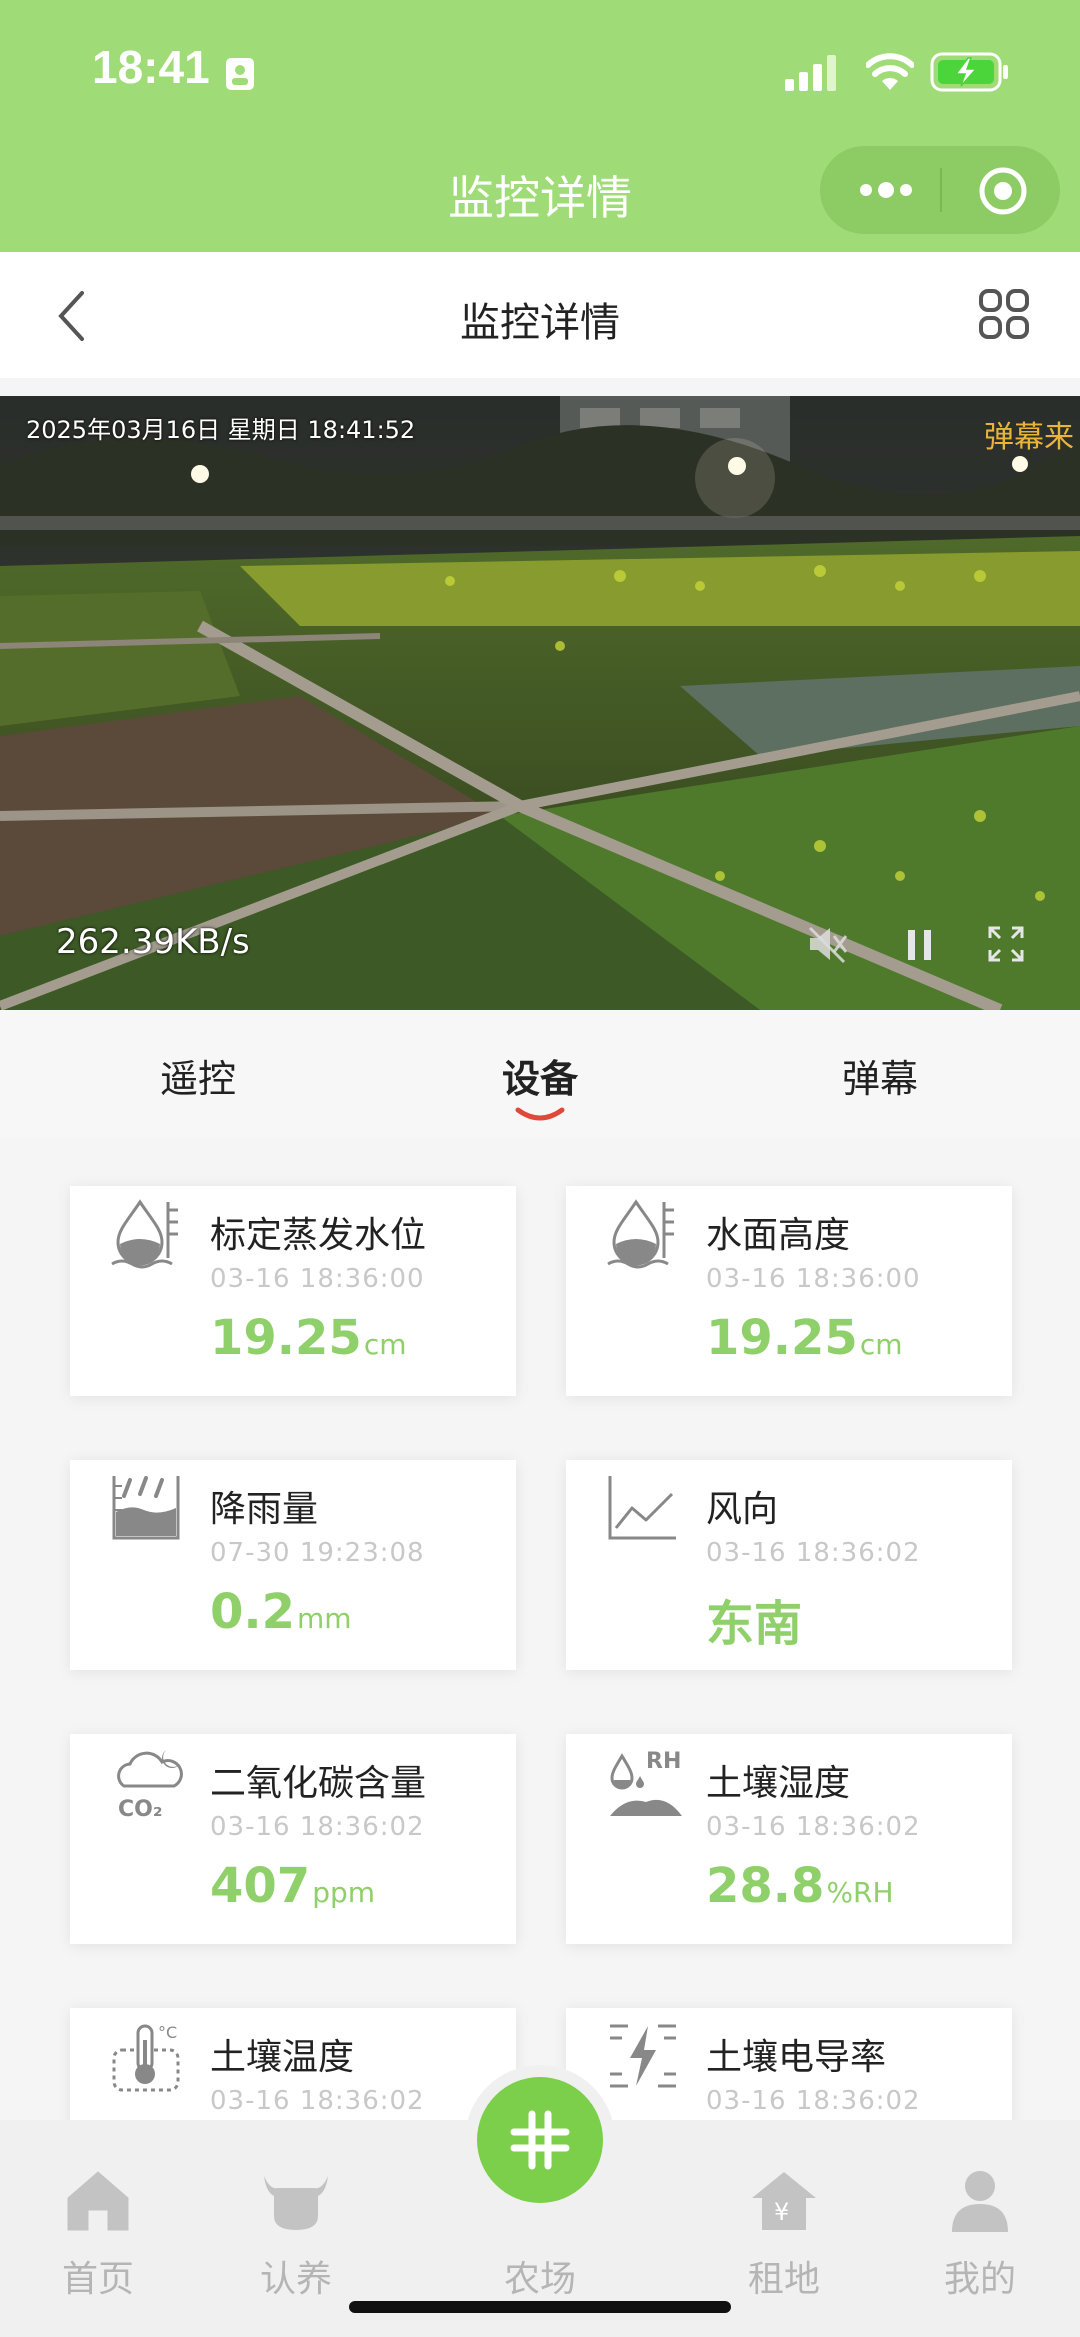 This screenshot has width=1080, height=2337. Describe the element at coordinates (800, 1886) in the screenshot. I see `sensor-value: 28.8%RH` at that location.